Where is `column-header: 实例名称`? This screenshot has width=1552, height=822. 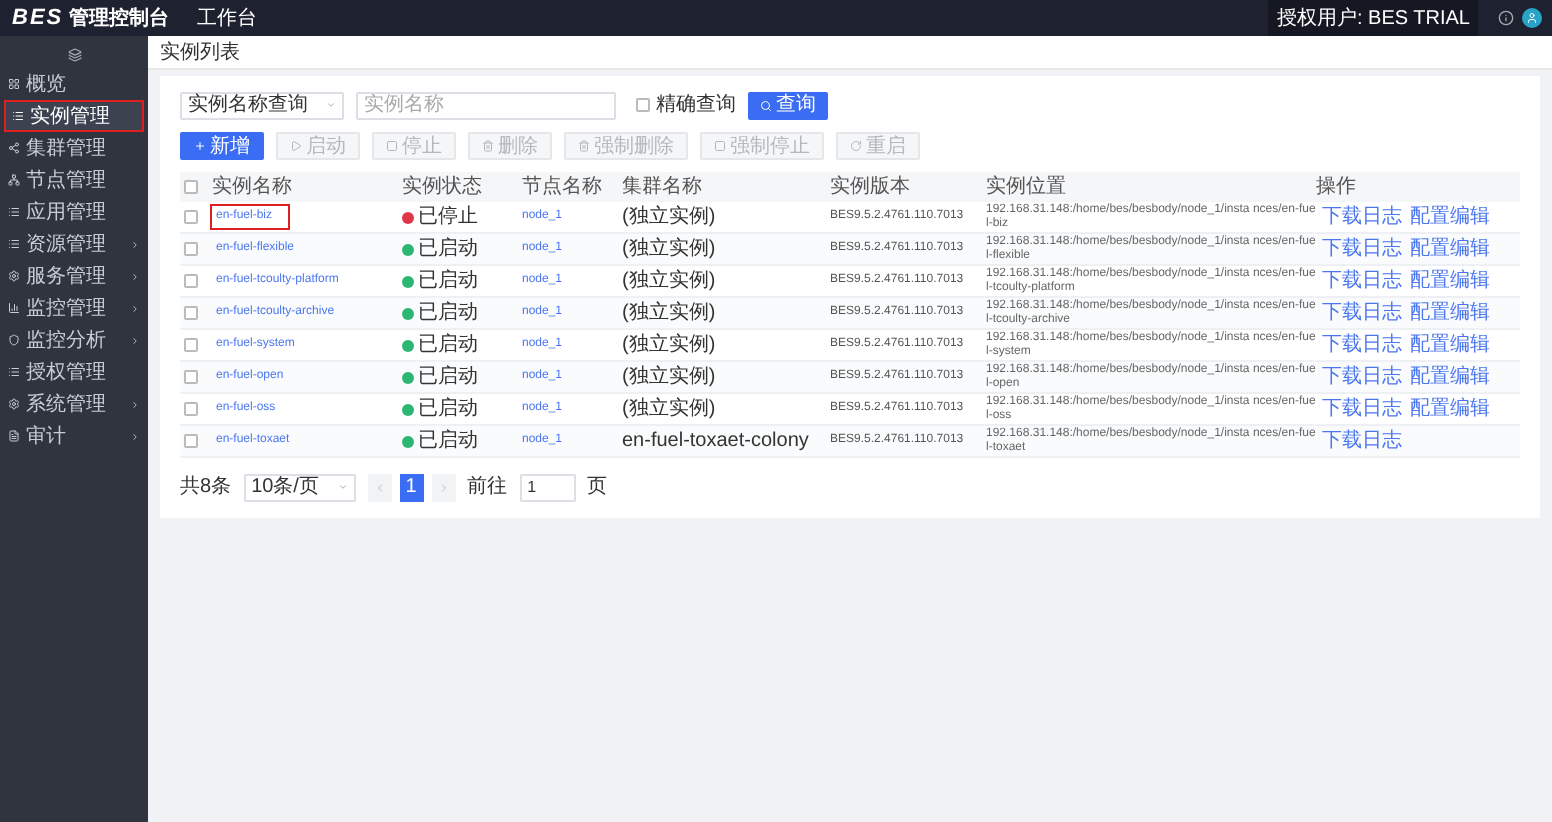 column-header: 实例名称 is located at coordinates (253, 187).